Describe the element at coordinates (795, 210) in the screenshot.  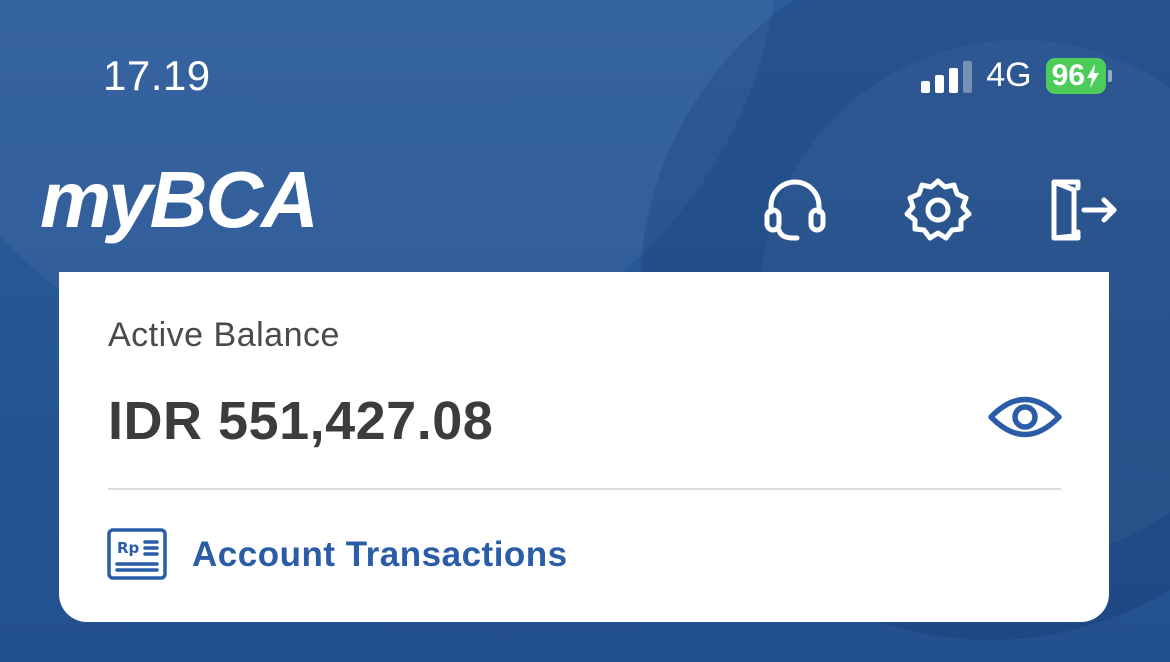
I see `headset-icon` at that location.